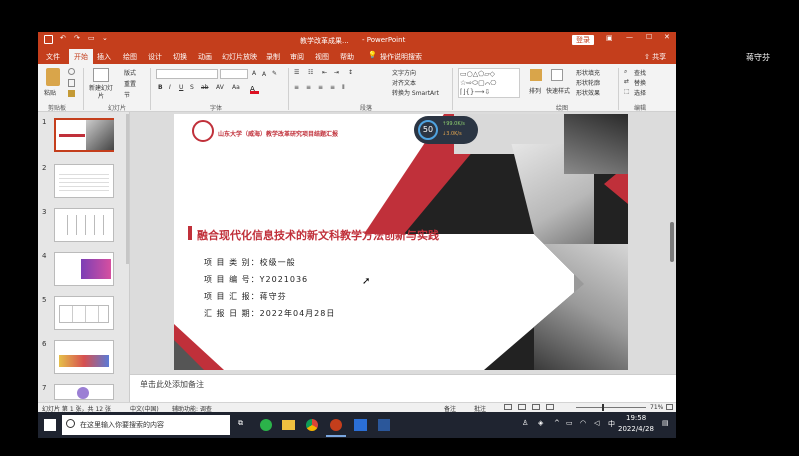 This screenshot has height=456, width=799. What do you see at coordinates (318, 235) in the screenshot?
I see `slide-title: 融合现代化信息技术的新文科教学方法创新与实践` at bounding box center [318, 235].